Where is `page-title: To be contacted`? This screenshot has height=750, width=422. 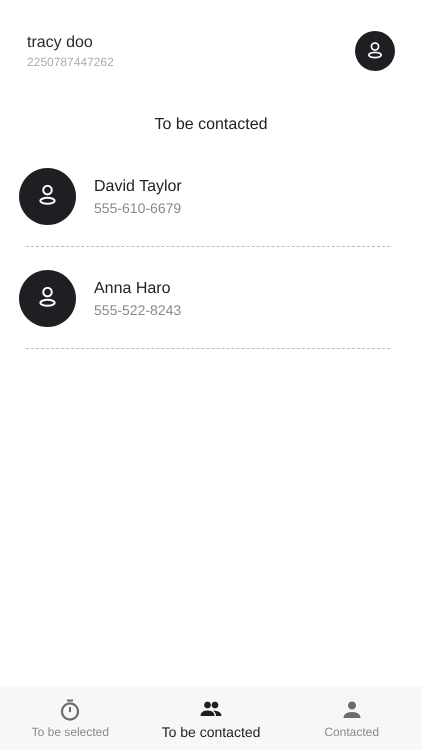
page-title: To be contacted is located at coordinates (211, 125).